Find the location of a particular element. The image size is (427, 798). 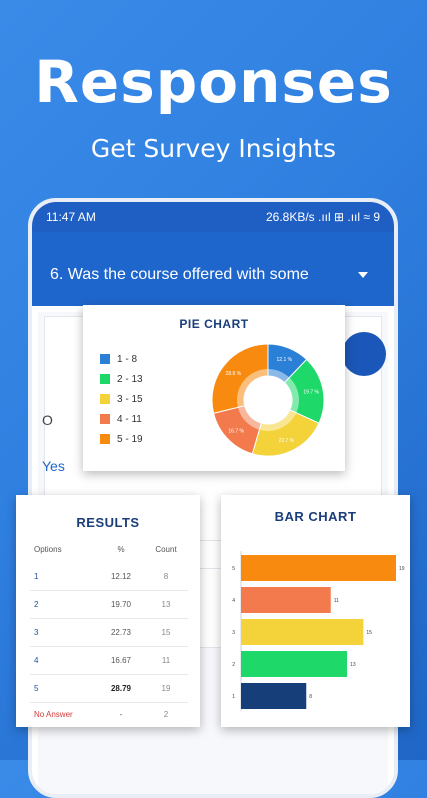

bar-chart-card: BAR CHART 5 19 4 11 3 15 2 13 1 8 is located at coordinates (315, 611).